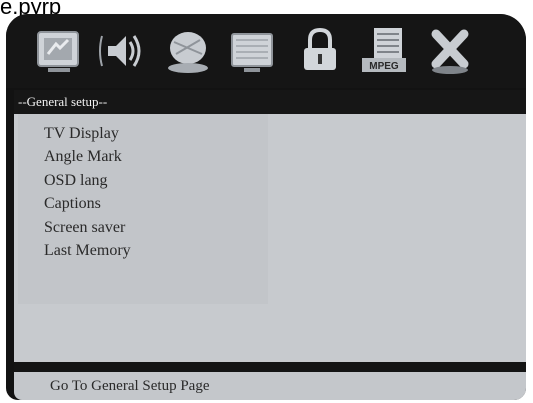 The width and height of the screenshot is (533, 403). What do you see at coordinates (87, 227) in the screenshot?
I see `menu-item-screen-saver: Screen saver` at bounding box center [87, 227].